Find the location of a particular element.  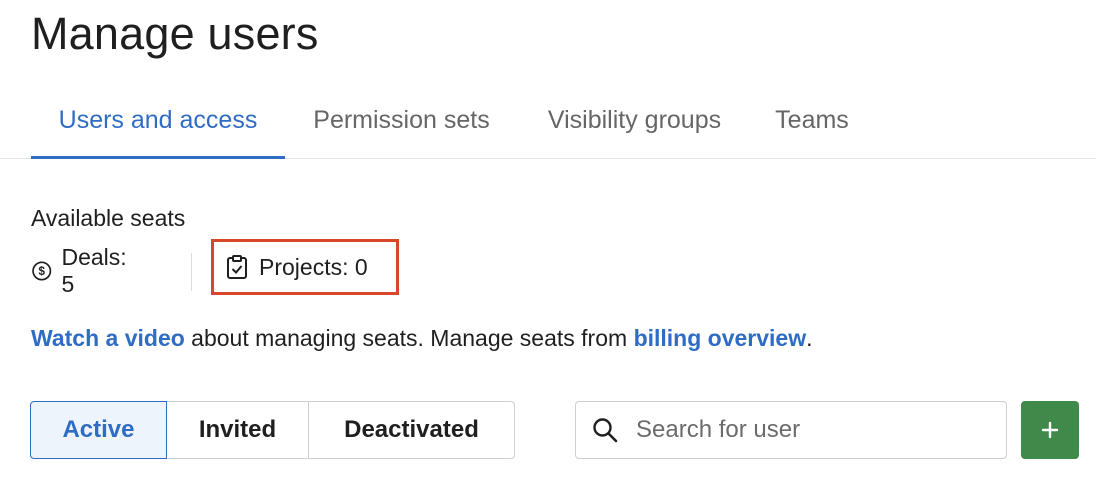

info-middle-text: about managing seats. Manage seats from is located at coordinates (409, 338).